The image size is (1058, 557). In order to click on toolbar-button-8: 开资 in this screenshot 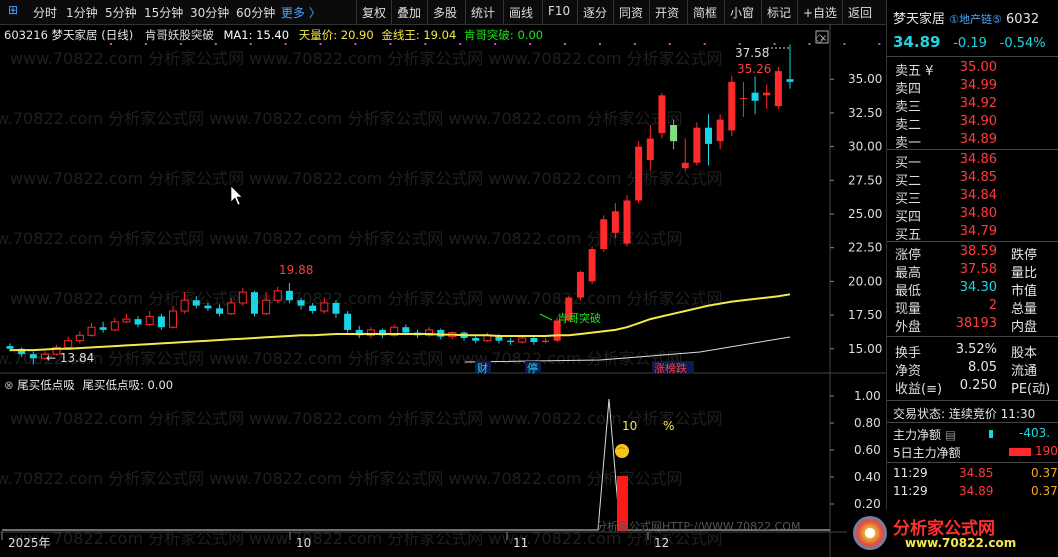, I will do `click(667, 12)`.